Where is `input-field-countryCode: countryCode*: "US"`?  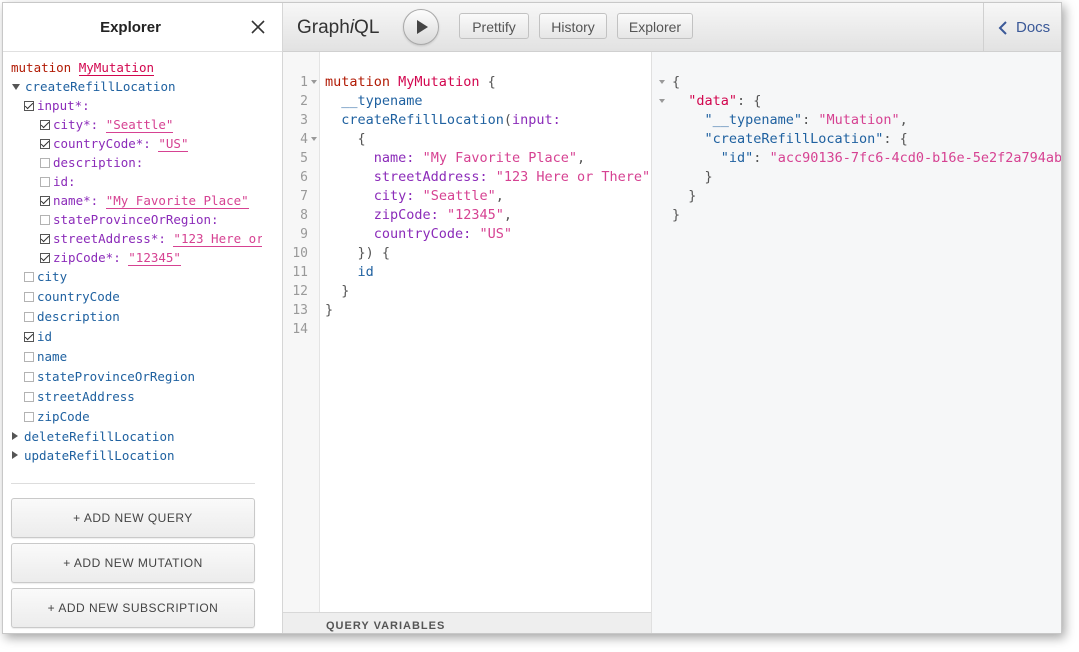
input-field-countryCode: countryCode*: "US" is located at coordinates (114, 143).